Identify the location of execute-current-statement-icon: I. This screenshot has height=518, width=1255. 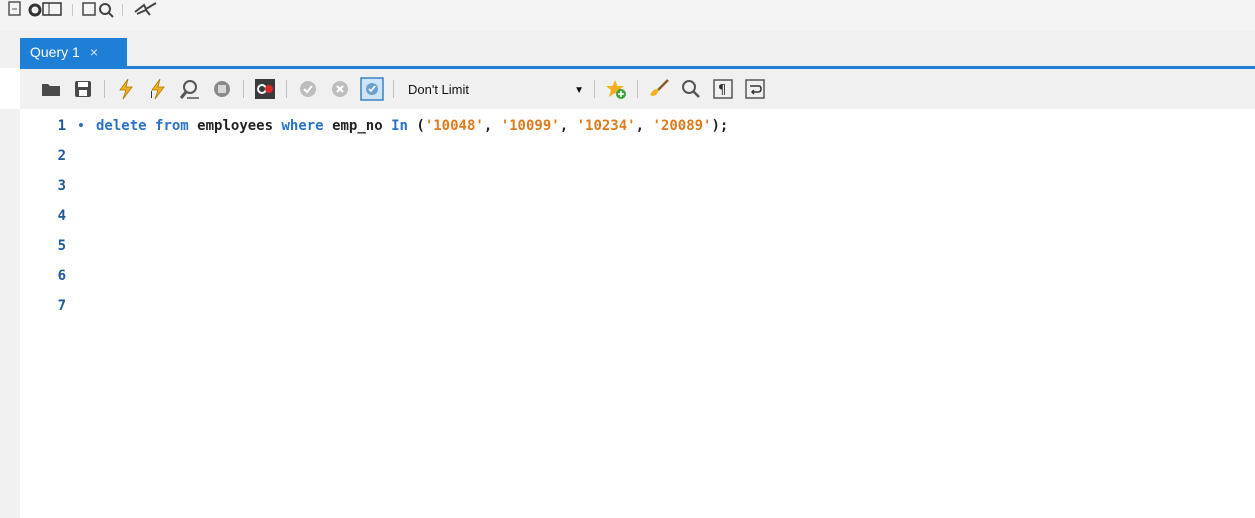
(158, 89).